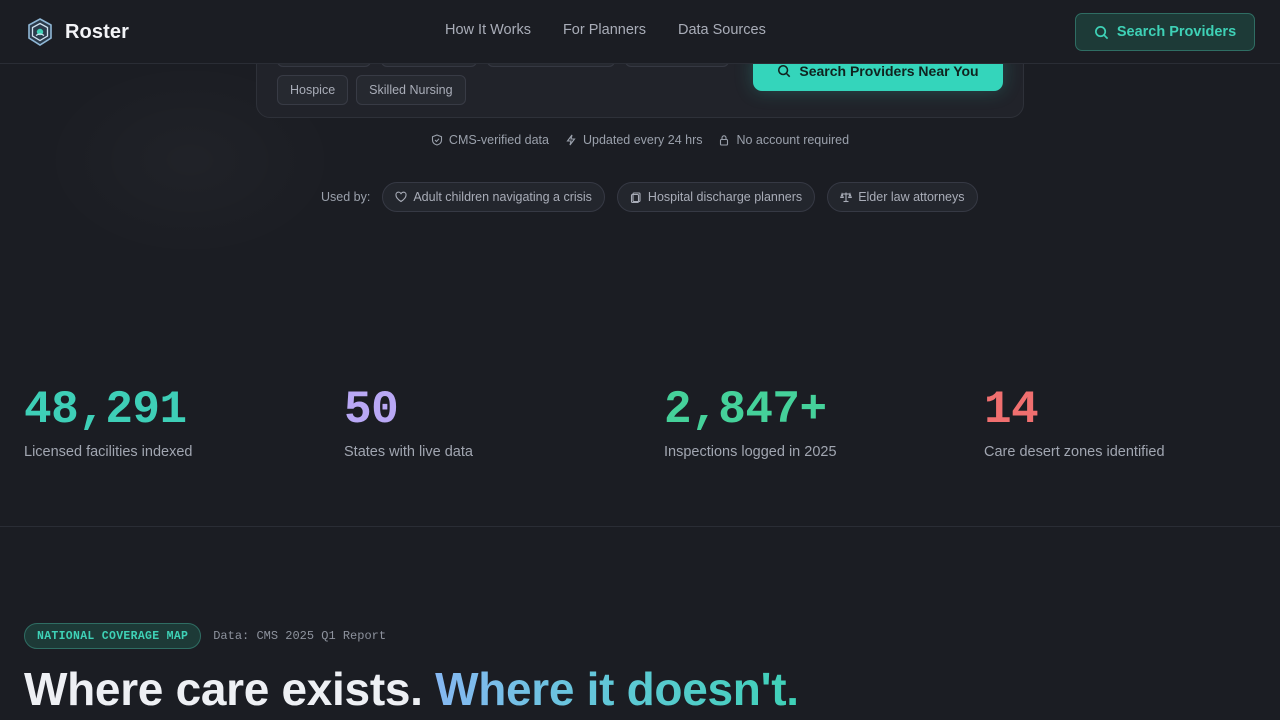 The width and height of the screenshot is (1280, 720). I want to click on stat-care-deserts: 14 Care desert zones identified, so click(1074, 422).